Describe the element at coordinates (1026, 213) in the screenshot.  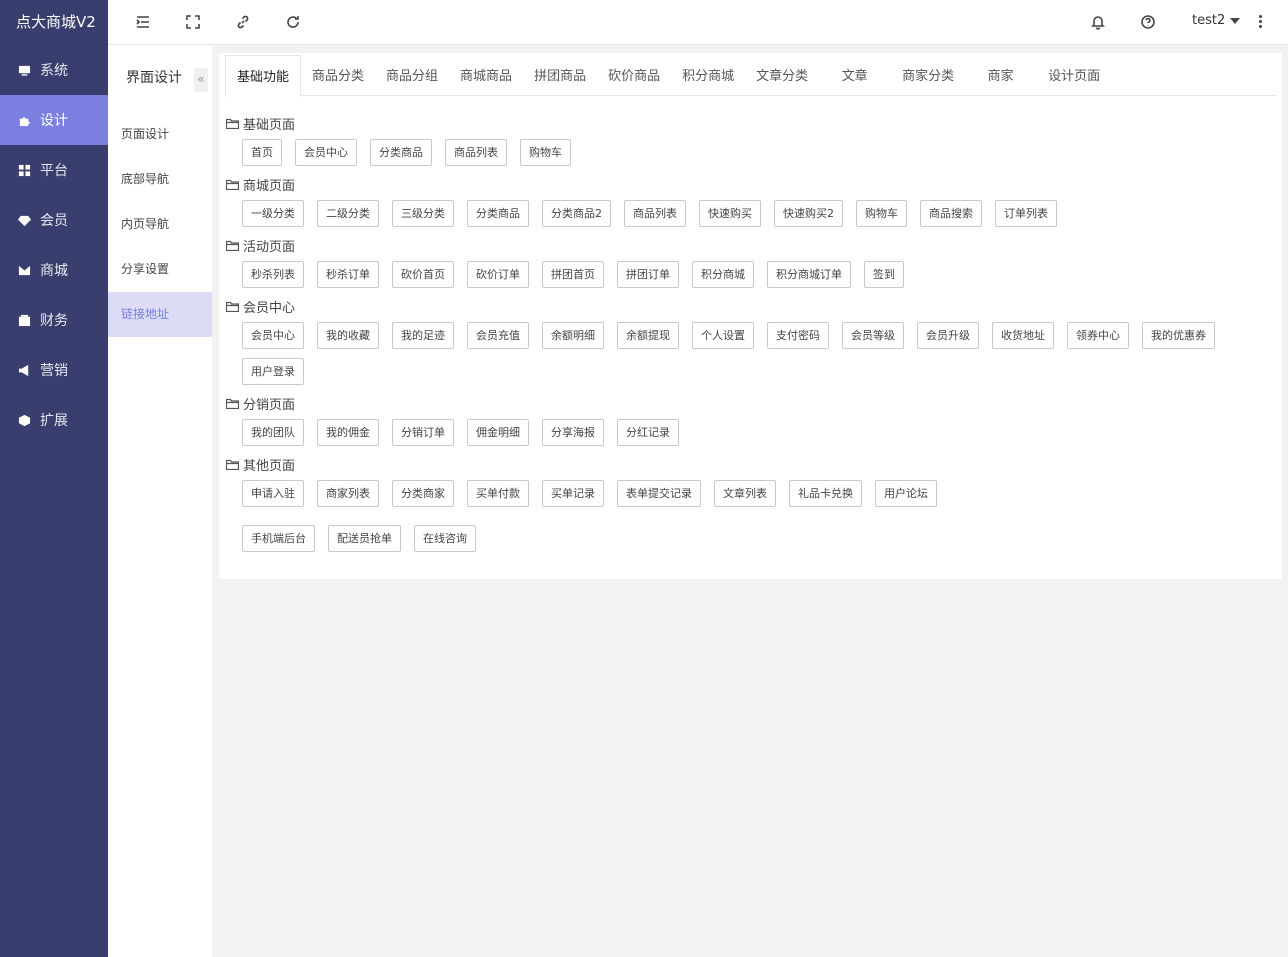
I see `link-button: 订单列表` at that location.